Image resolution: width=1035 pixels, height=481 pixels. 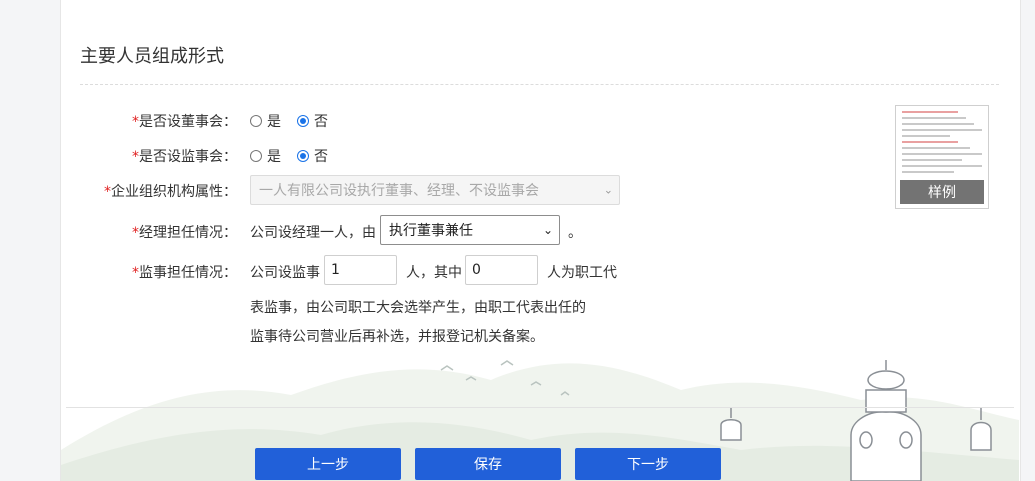 I want to click on sample-thumbnail: 样例, so click(x=942, y=157).